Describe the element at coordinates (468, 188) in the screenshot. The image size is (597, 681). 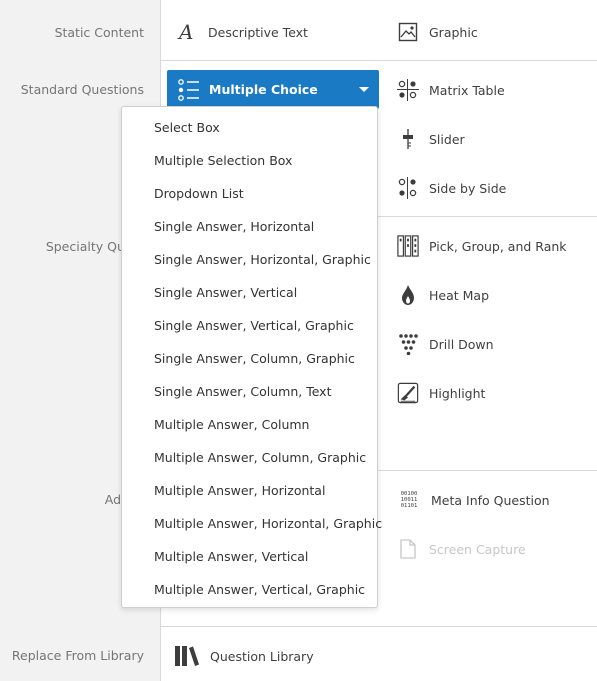
I see `side-by-side-label: Side by Side` at that location.